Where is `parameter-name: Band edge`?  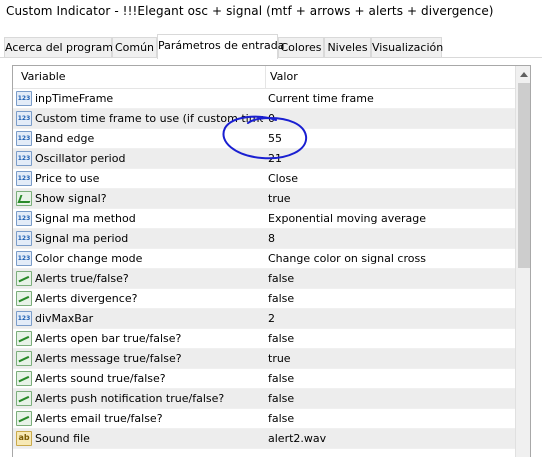 parameter-name: Band edge is located at coordinates (65, 138).